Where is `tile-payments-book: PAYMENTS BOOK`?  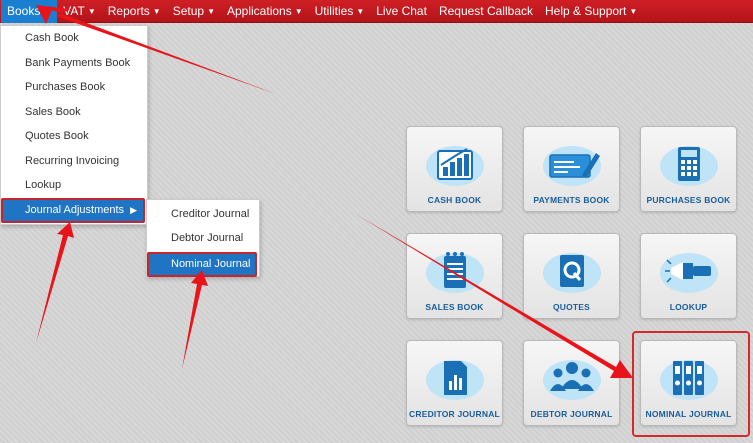 tile-payments-book: PAYMENTS BOOK is located at coordinates (571, 169).